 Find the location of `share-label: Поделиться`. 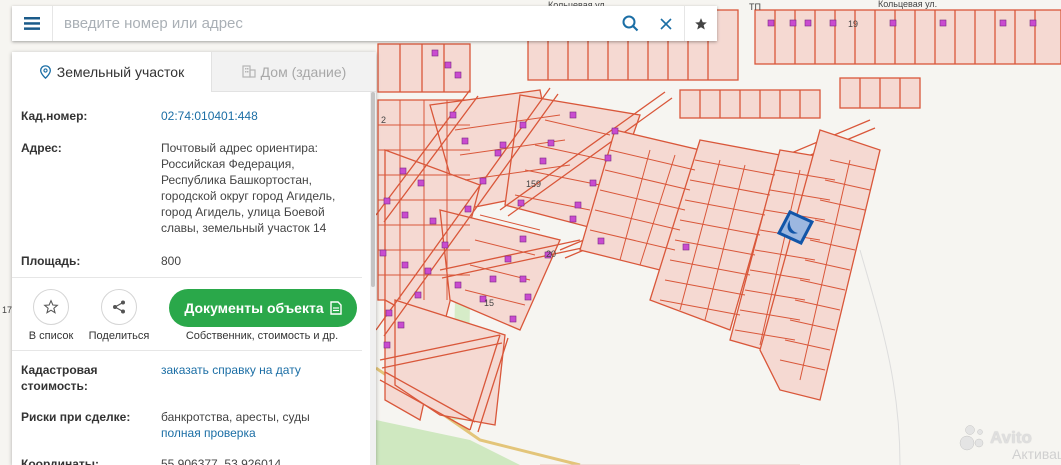

share-label: Поделиться is located at coordinates (119, 336).